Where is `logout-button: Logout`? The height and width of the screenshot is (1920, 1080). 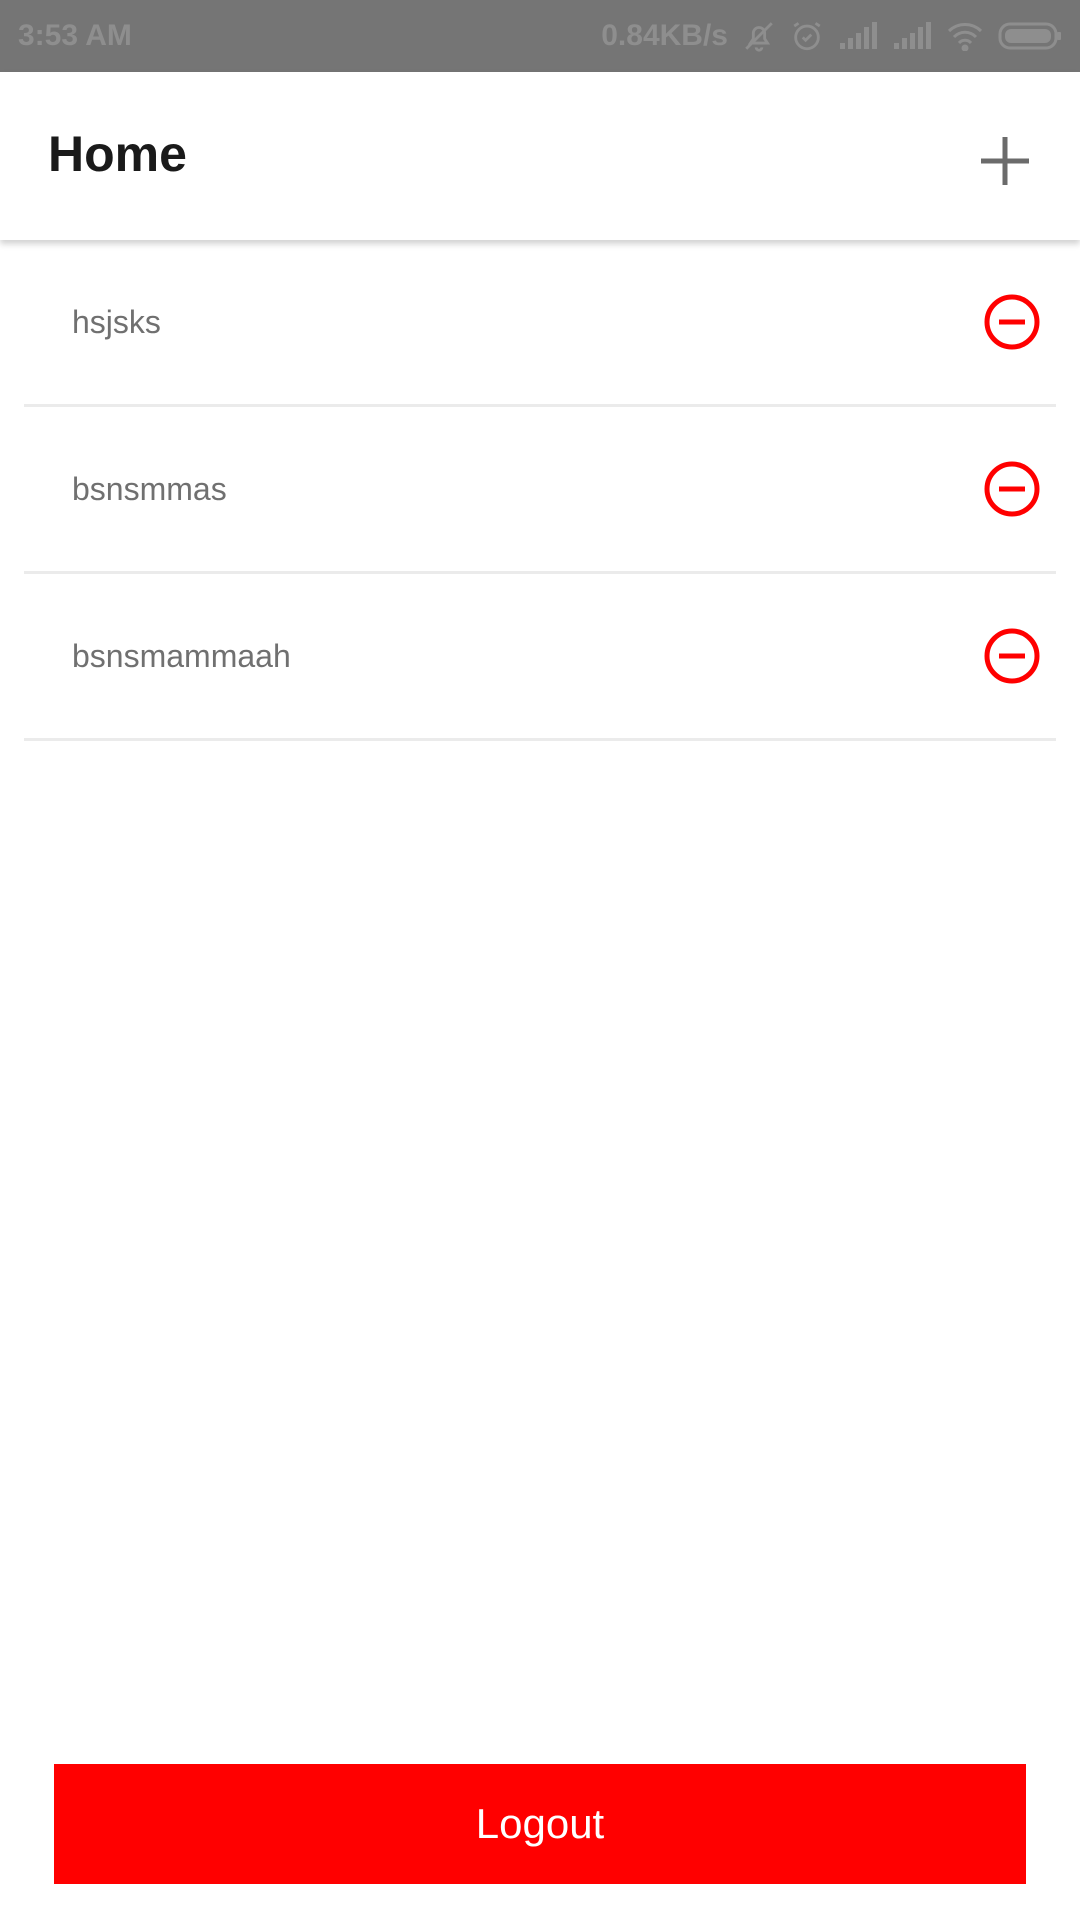 logout-button: Logout is located at coordinates (540, 1824).